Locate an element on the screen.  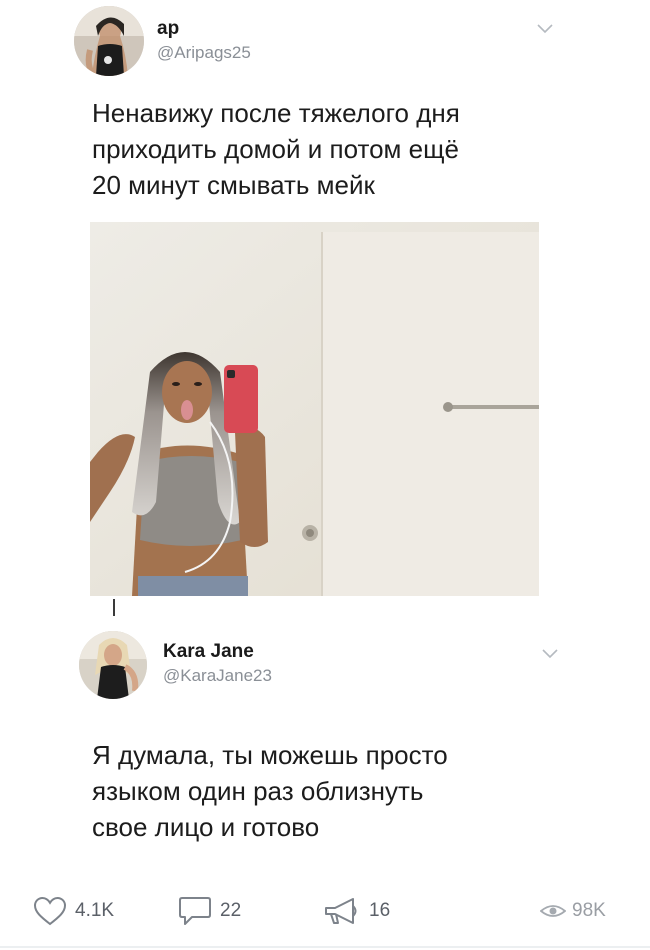
views-count: 98K is located at coordinates (589, 910).